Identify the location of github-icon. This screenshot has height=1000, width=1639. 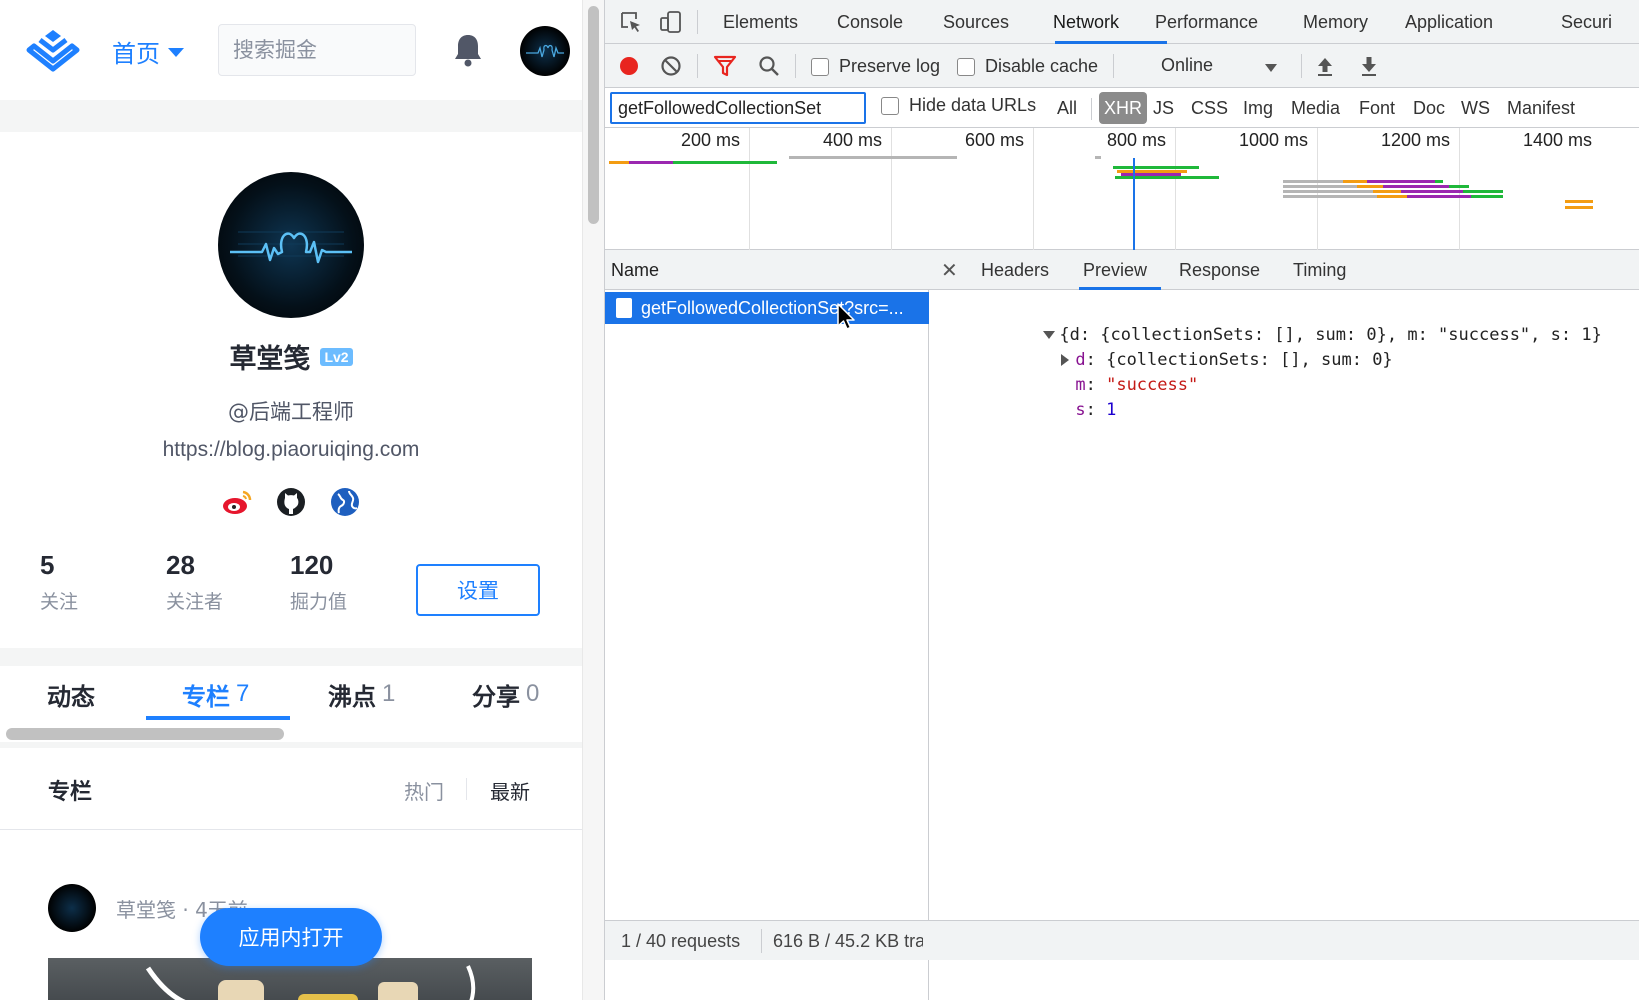
(291, 502).